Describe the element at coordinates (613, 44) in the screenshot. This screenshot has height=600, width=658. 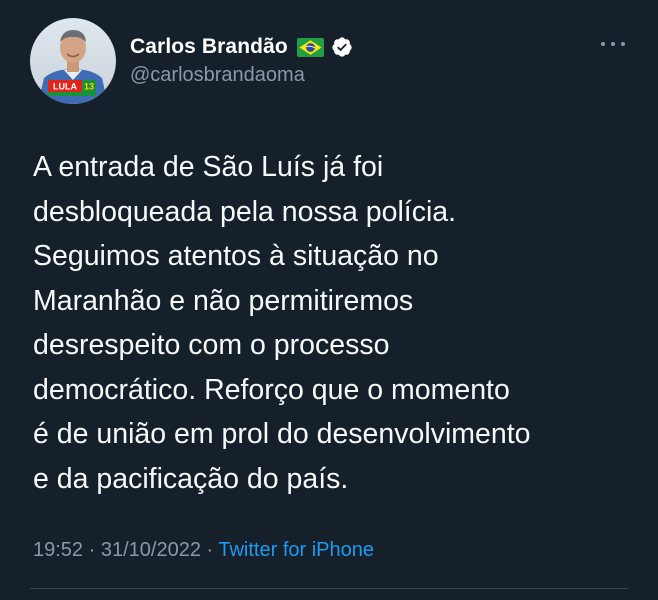
I see `more-options-icon` at that location.